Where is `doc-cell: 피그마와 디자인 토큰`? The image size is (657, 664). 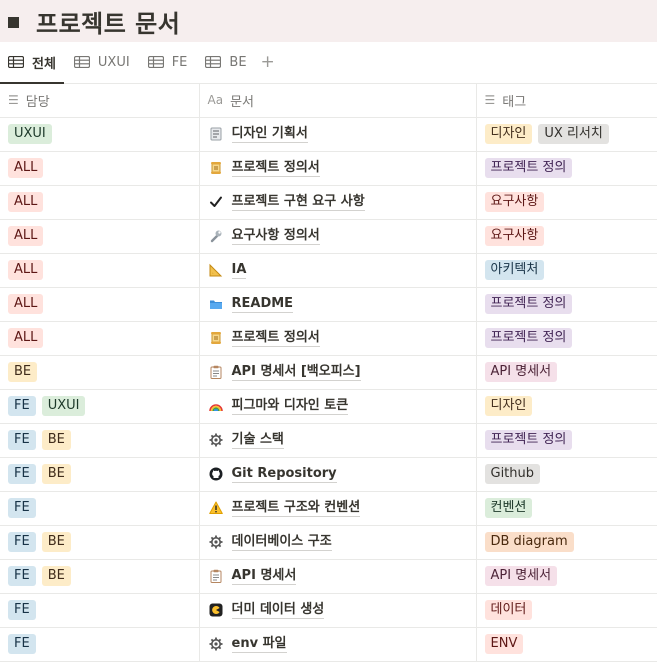
doc-cell: 피그마와 디자인 토큰 is located at coordinates (338, 406).